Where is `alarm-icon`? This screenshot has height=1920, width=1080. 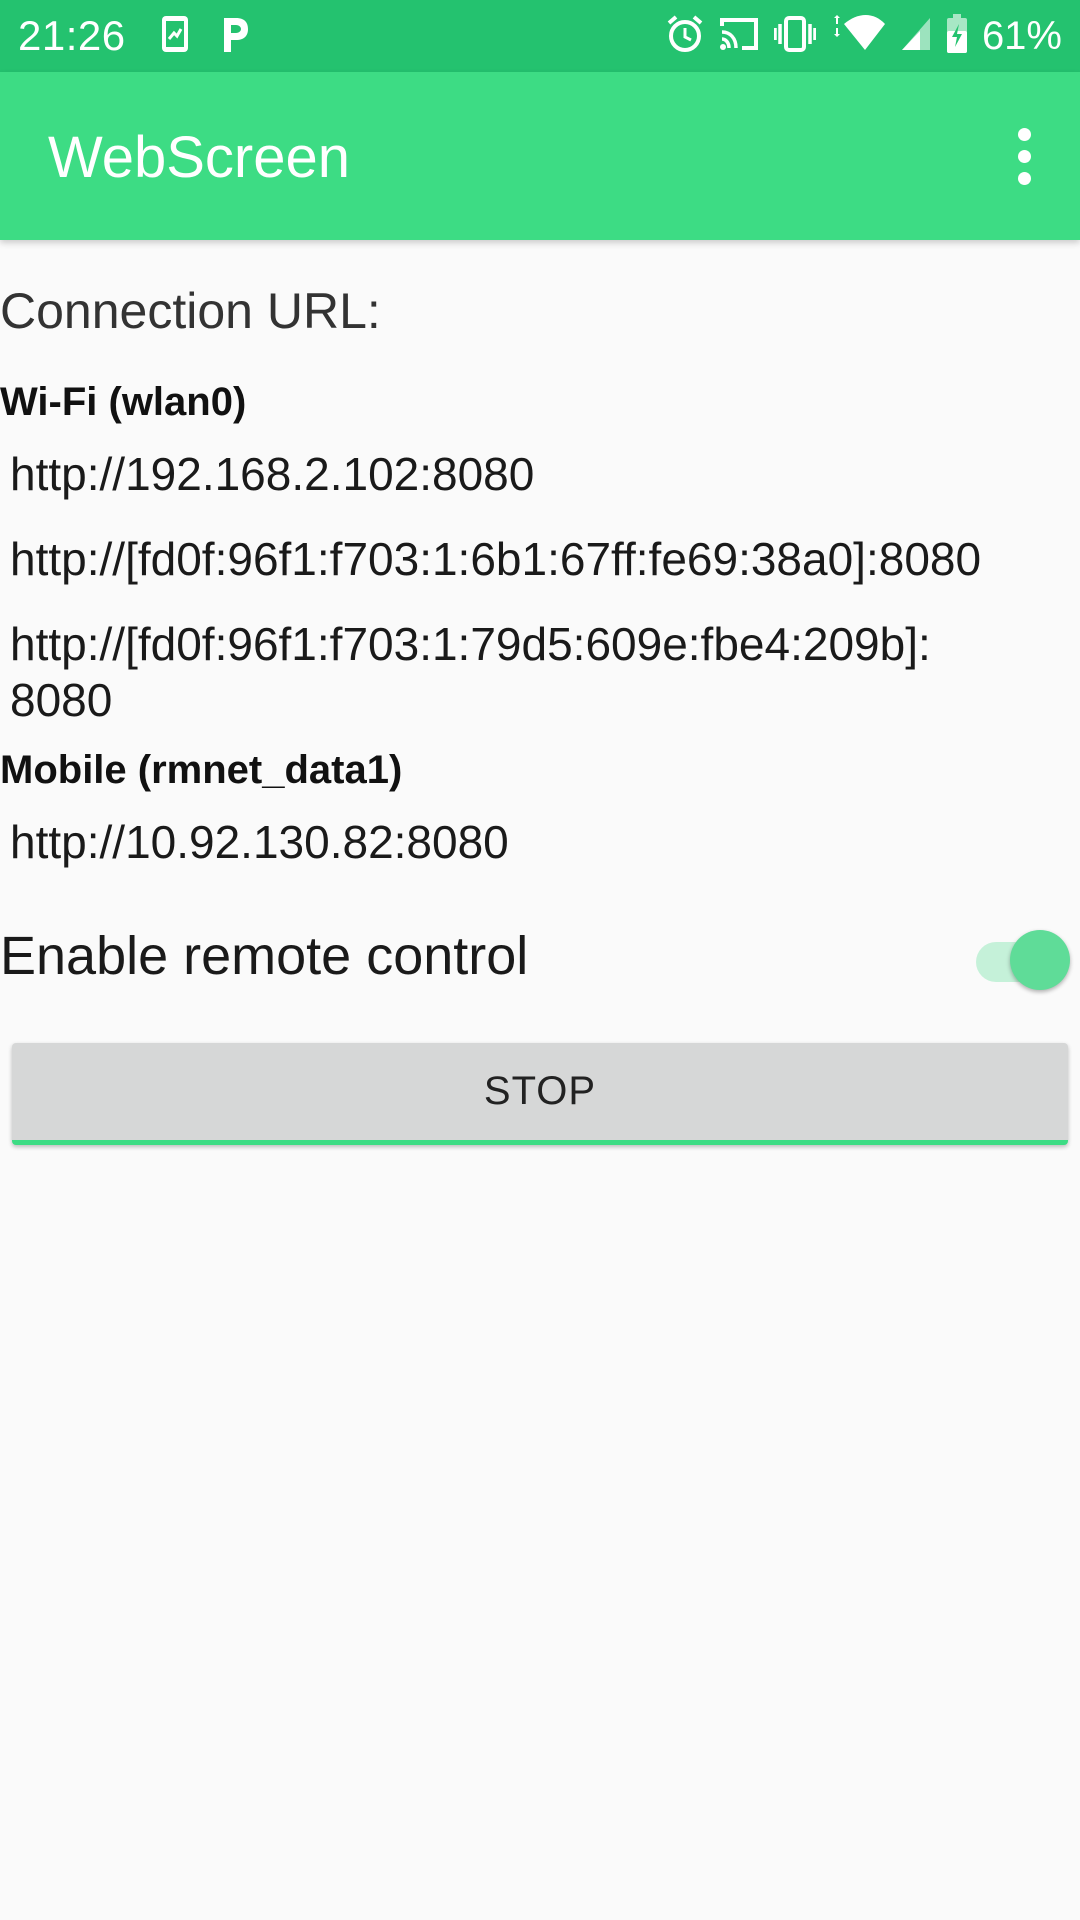
alarm-icon is located at coordinates (685, 36).